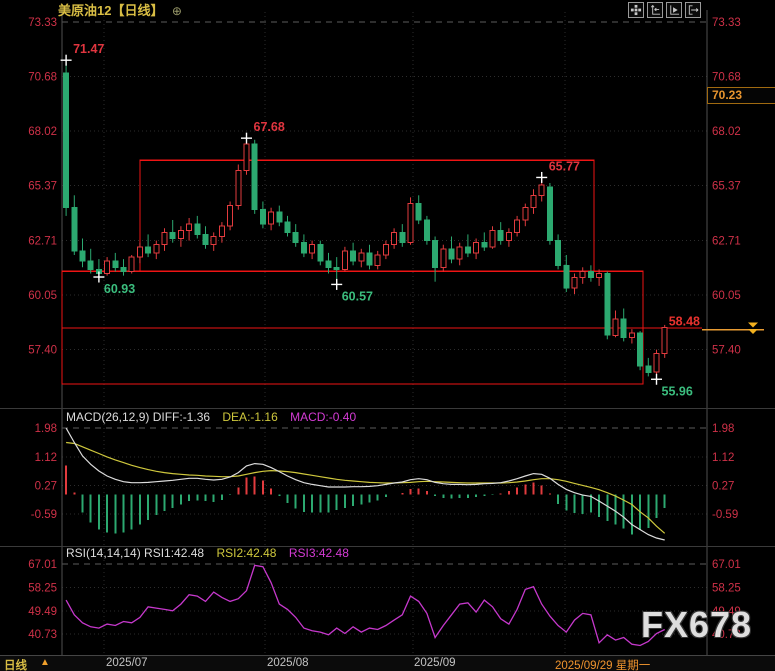 Image resolution: width=775 pixels, height=671 pixels. I want to click on chart-toolbar, so click(664, 10).